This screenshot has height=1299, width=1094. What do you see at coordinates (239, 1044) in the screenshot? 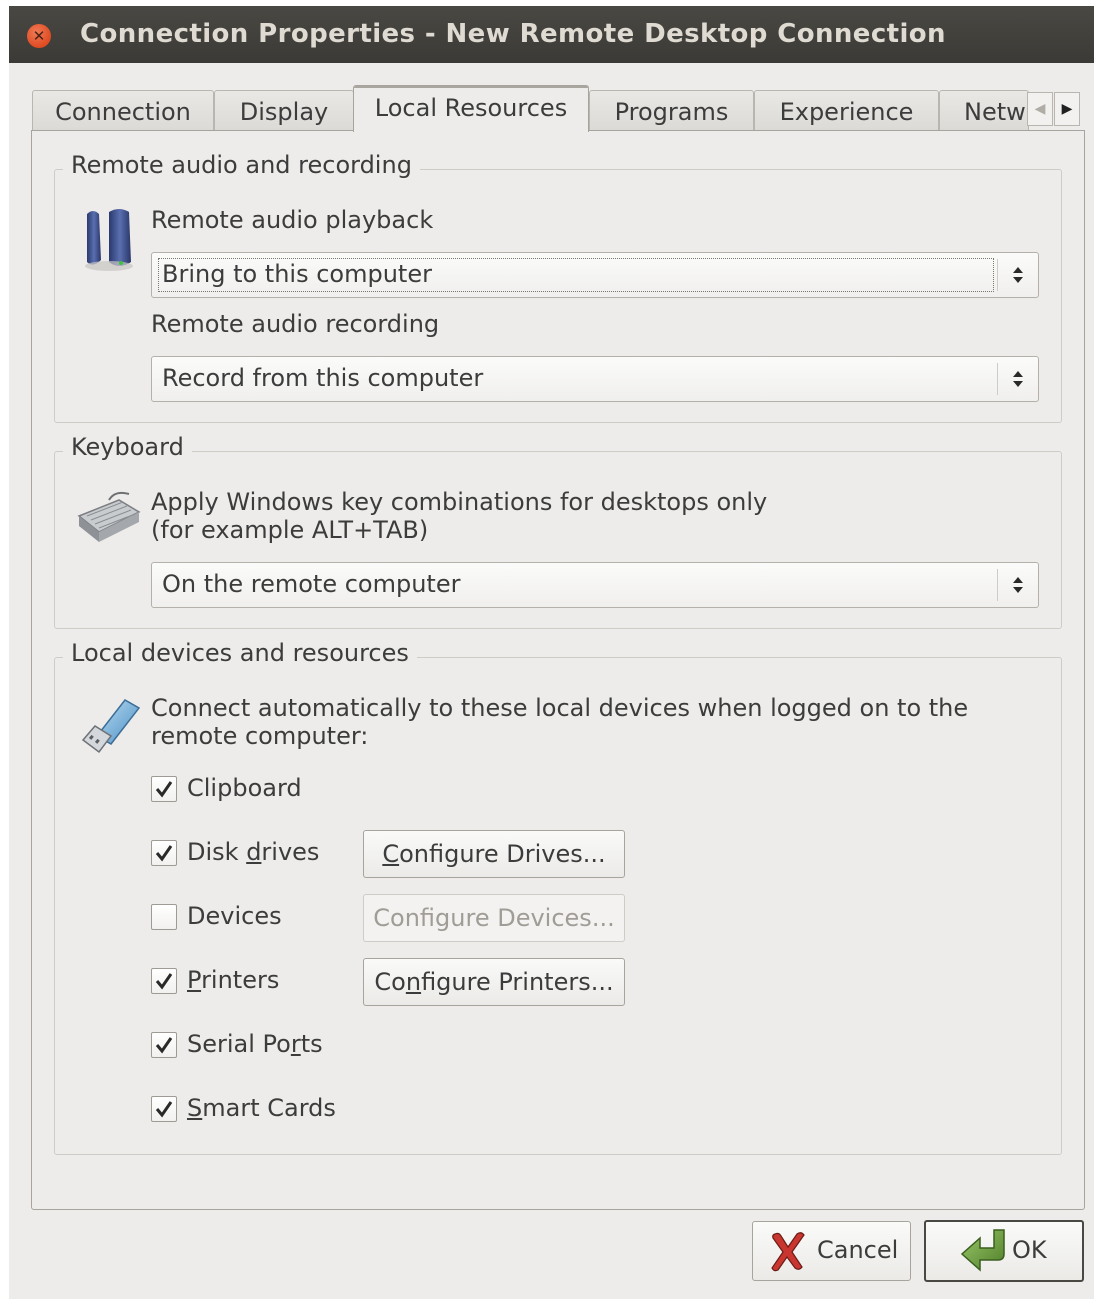
I see `label-text: Serial Po` at bounding box center [239, 1044].